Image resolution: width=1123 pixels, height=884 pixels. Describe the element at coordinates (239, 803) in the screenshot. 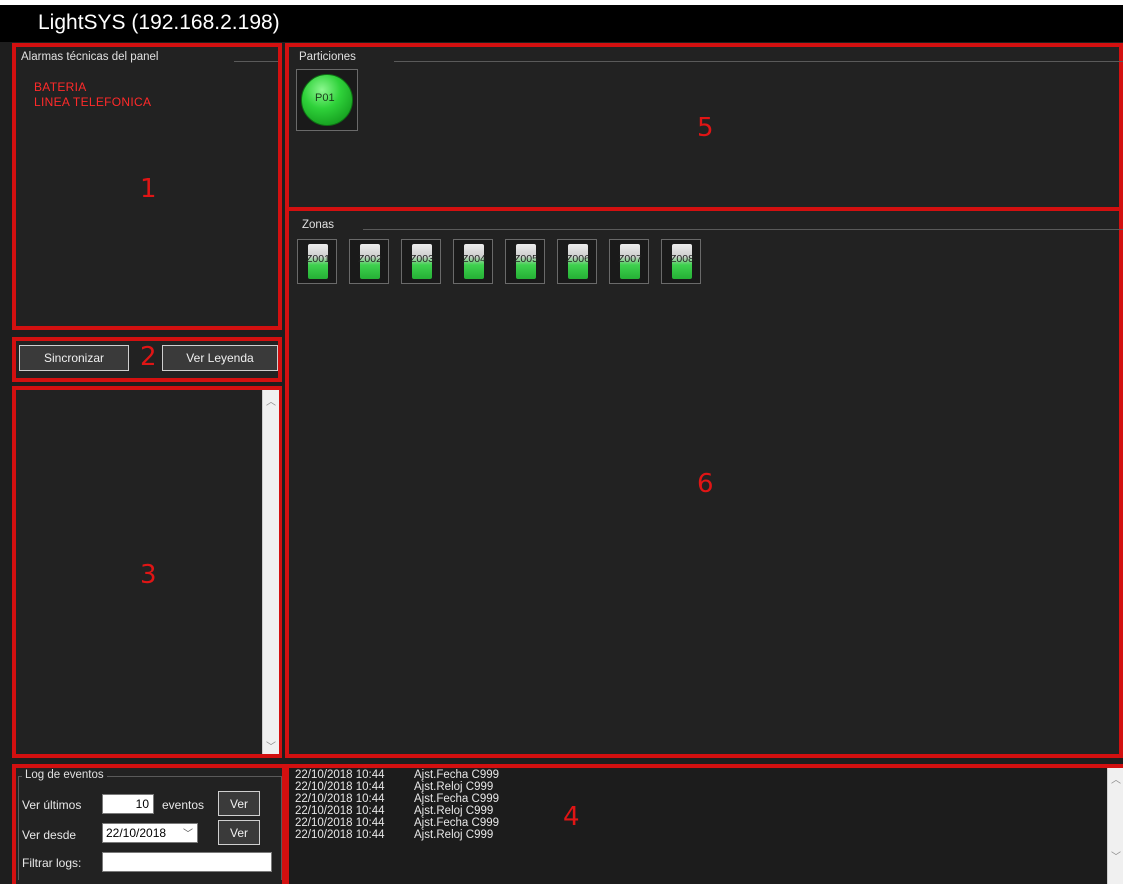

I see `ver-last-button: Ver` at that location.